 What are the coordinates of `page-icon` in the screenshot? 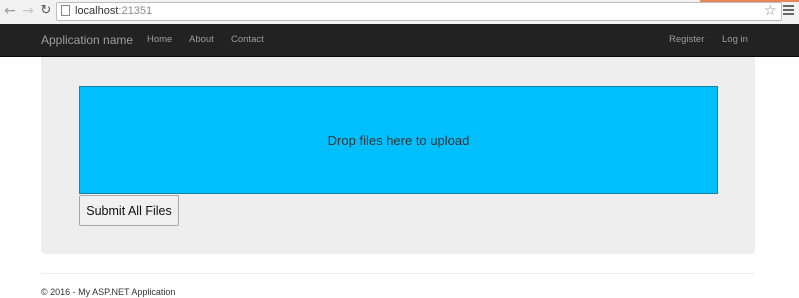 It's located at (65, 10).